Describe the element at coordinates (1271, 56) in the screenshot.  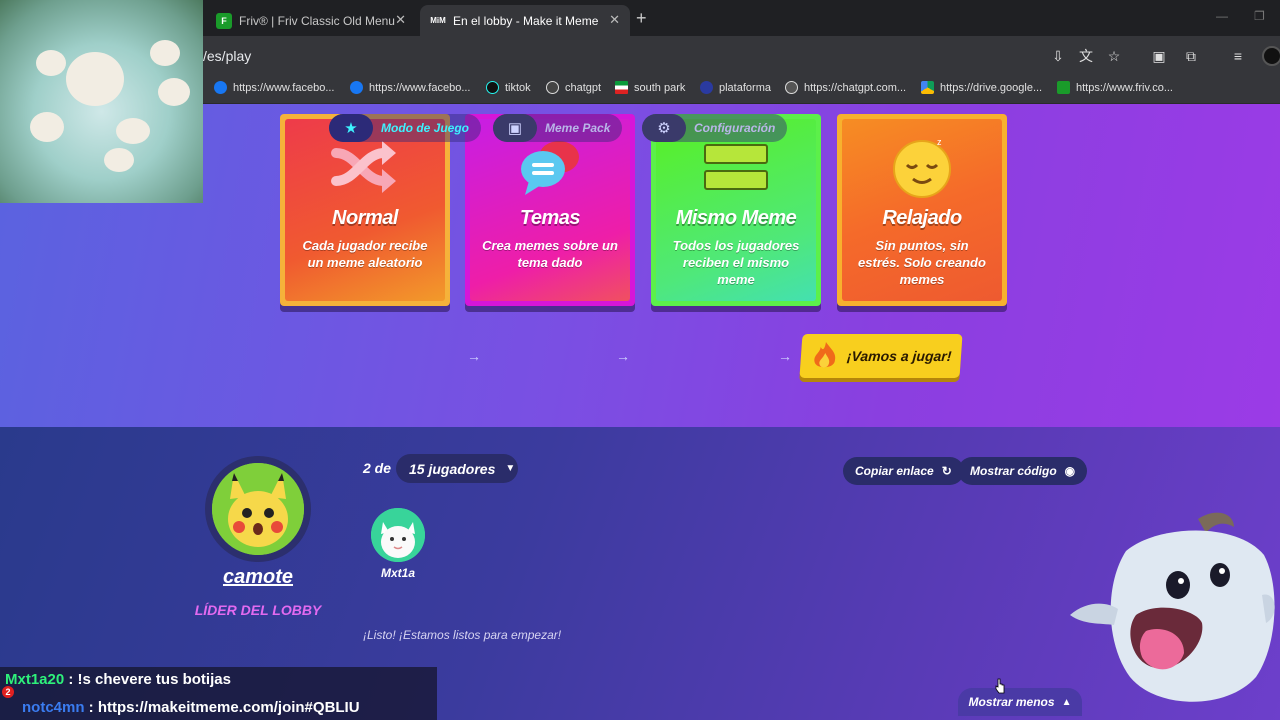
I see `profile-avatar` at that location.